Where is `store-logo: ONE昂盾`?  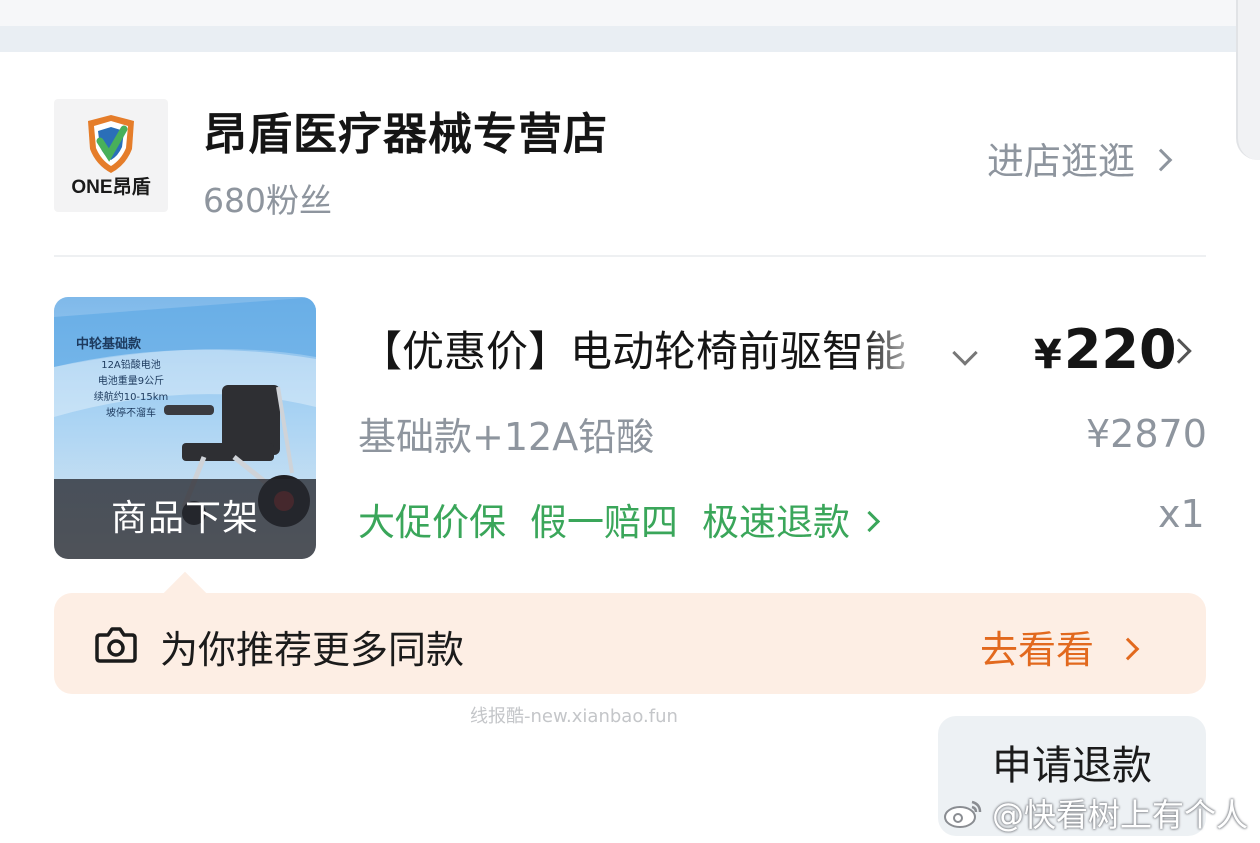
store-logo: ONE昂盾 is located at coordinates (111, 155).